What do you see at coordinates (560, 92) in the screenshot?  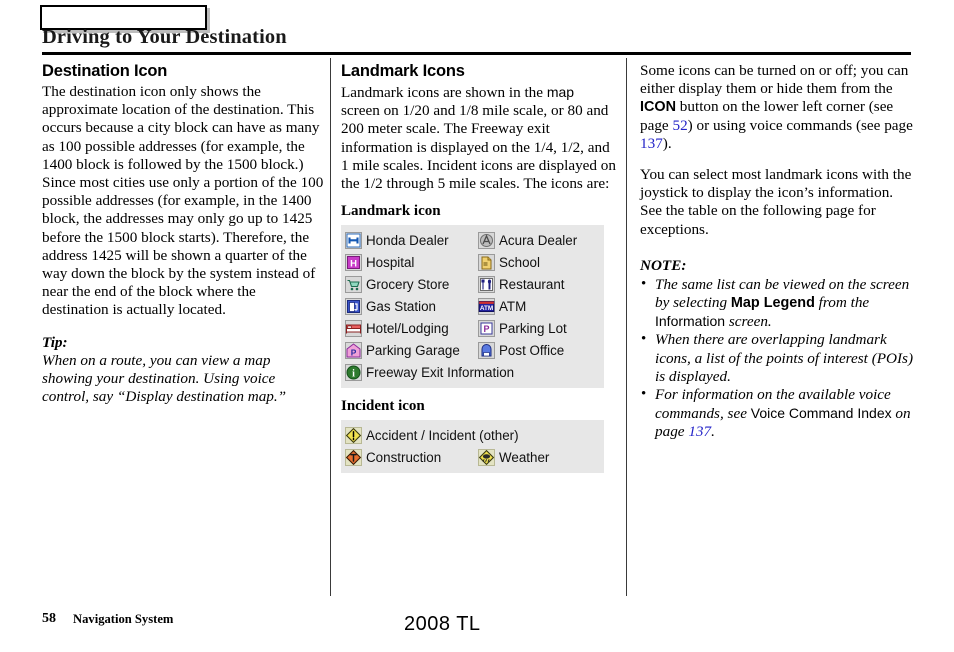 I see `map-term: map` at bounding box center [560, 92].